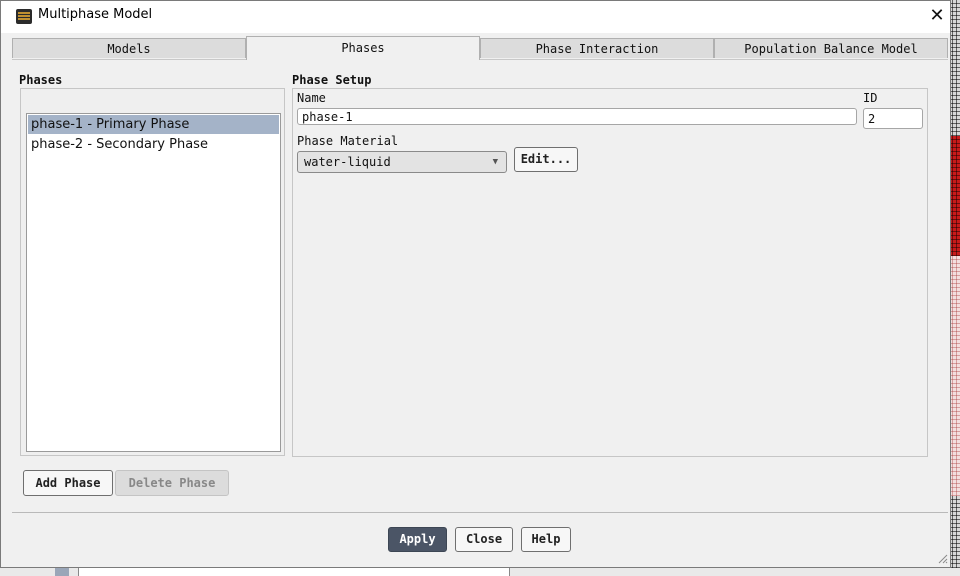  Describe the element at coordinates (495, 162) in the screenshot. I see `dropdown-arrow-icon: ▼` at that location.